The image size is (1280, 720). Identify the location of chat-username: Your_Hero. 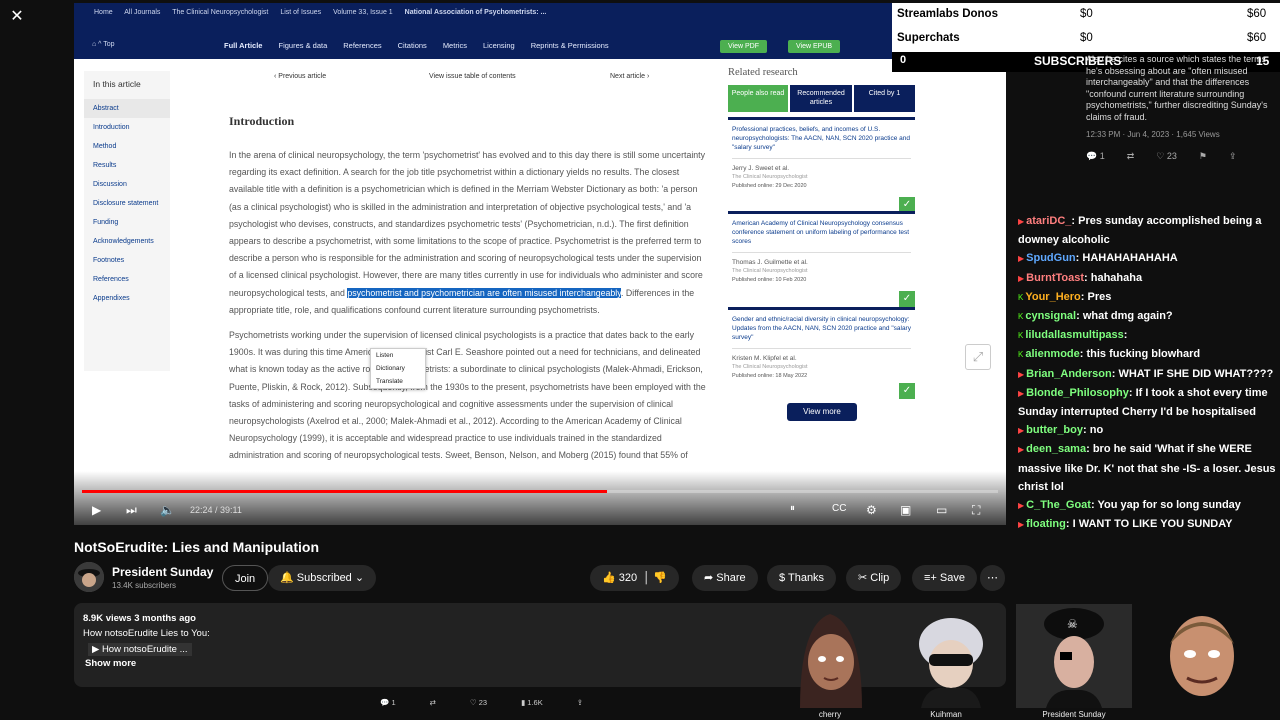
(1052, 297).